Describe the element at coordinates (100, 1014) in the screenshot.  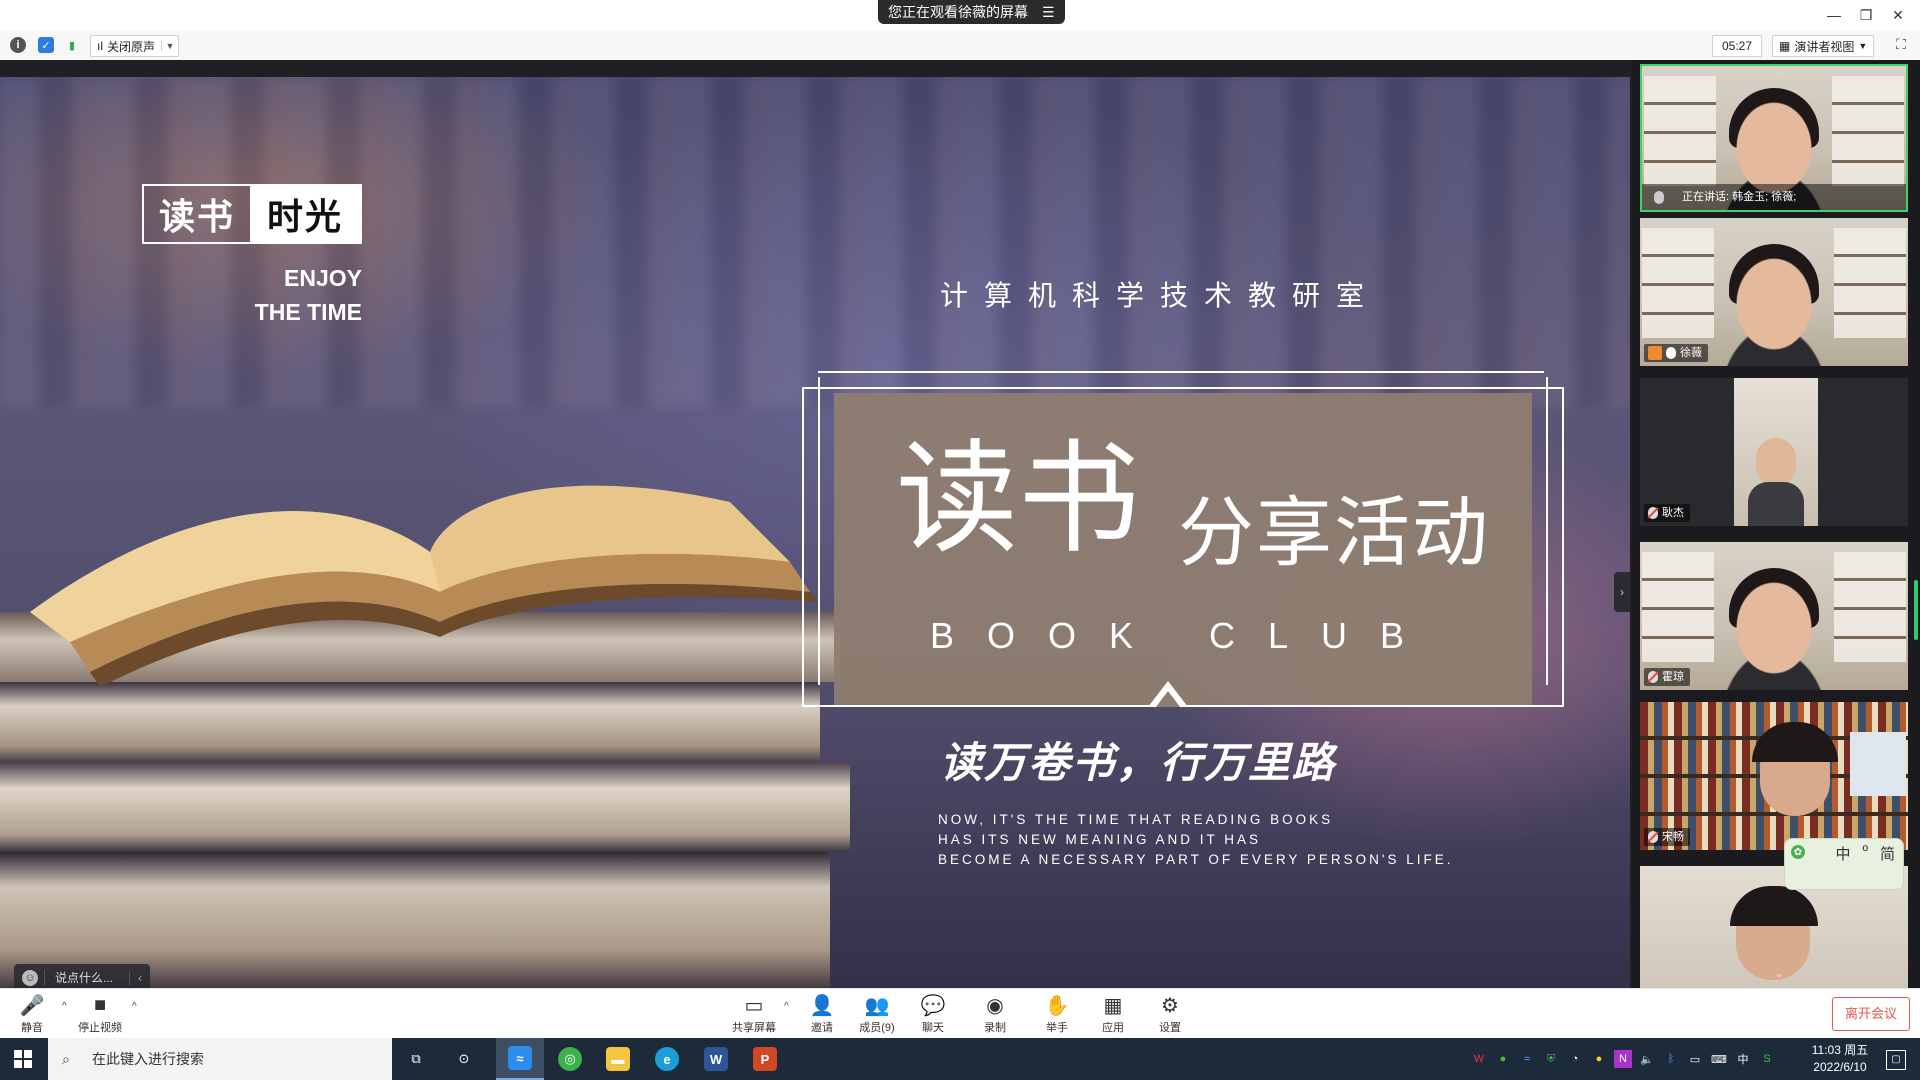
I see `stop-video-button: ■ 停止视频` at that location.